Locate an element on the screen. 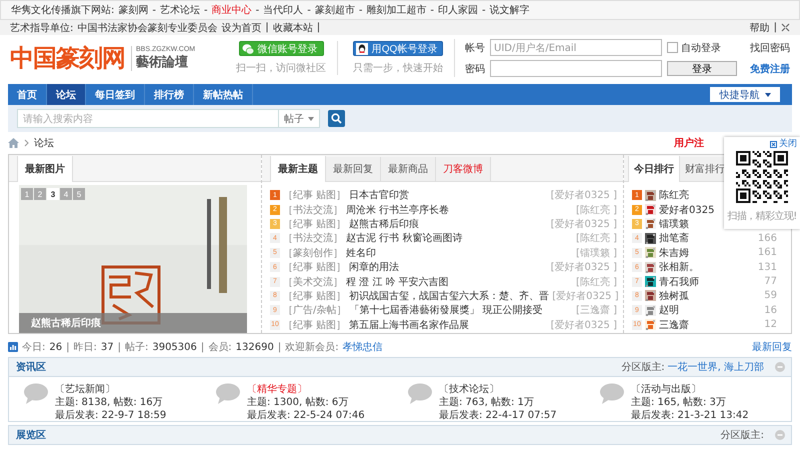  close-link: 关闭 is located at coordinates (783, 144).